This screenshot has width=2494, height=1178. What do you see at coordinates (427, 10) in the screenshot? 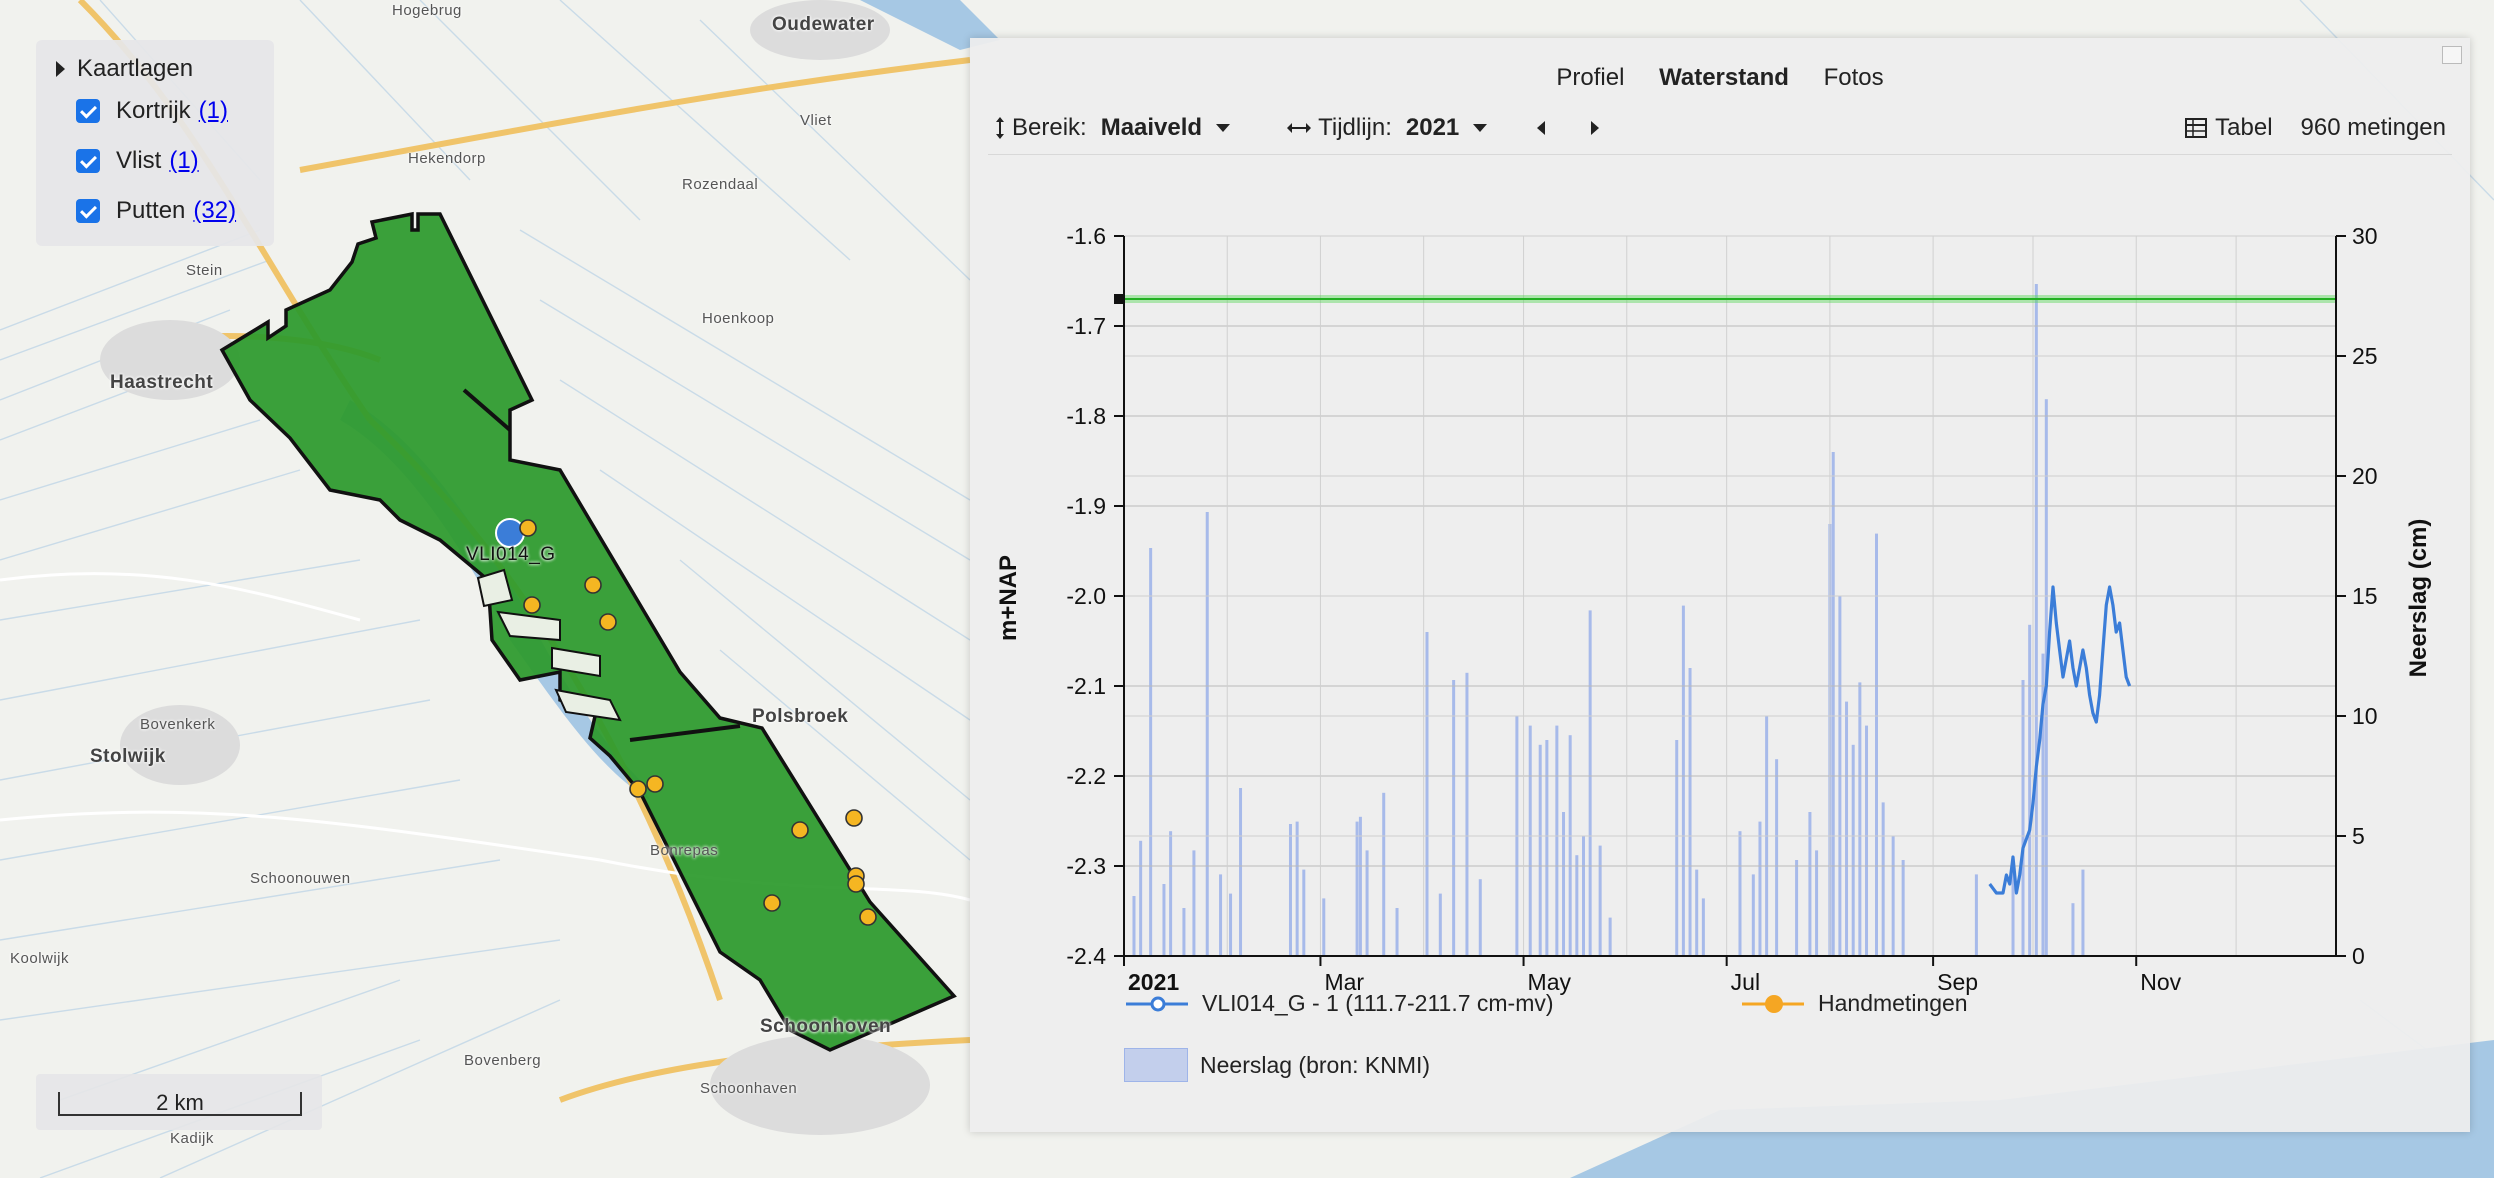
I see `map-place-label: Hogebrug` at bounding box center [427, 10].